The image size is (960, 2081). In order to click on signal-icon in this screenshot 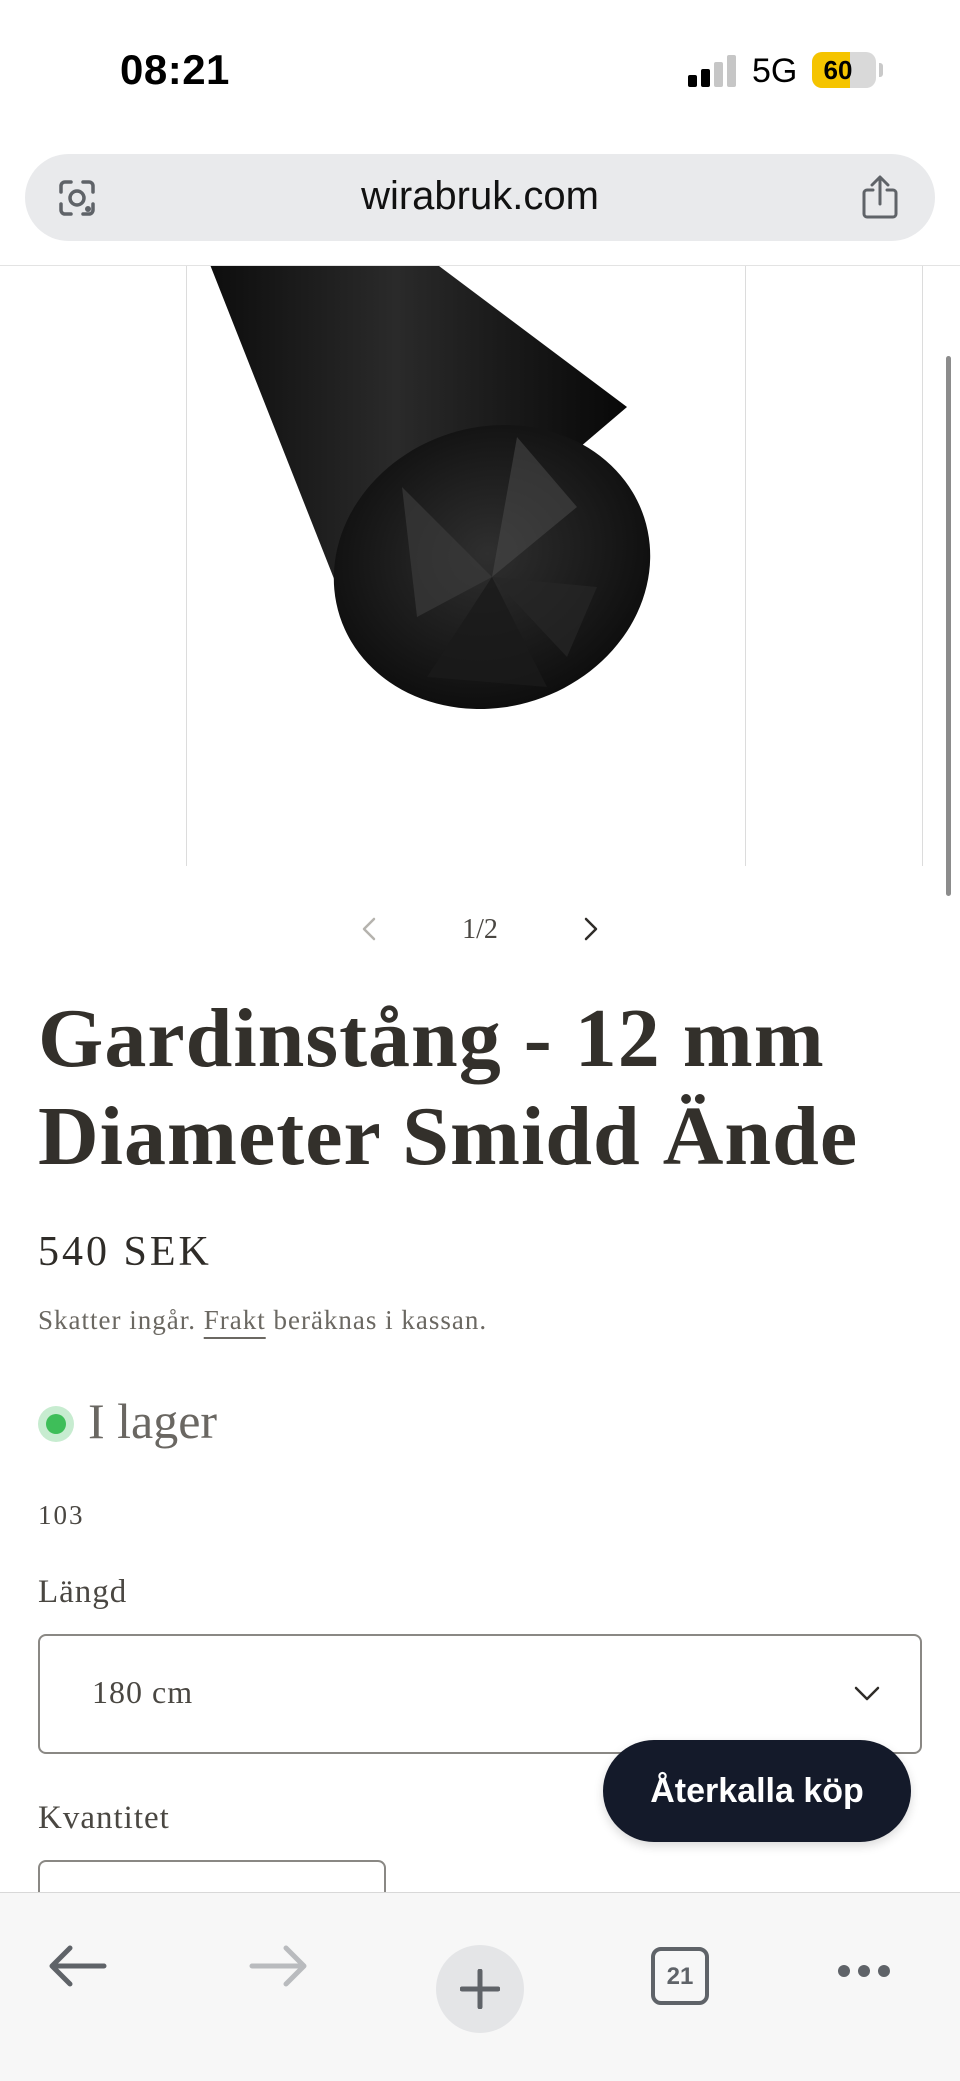, I will do `click(712, 71)`.